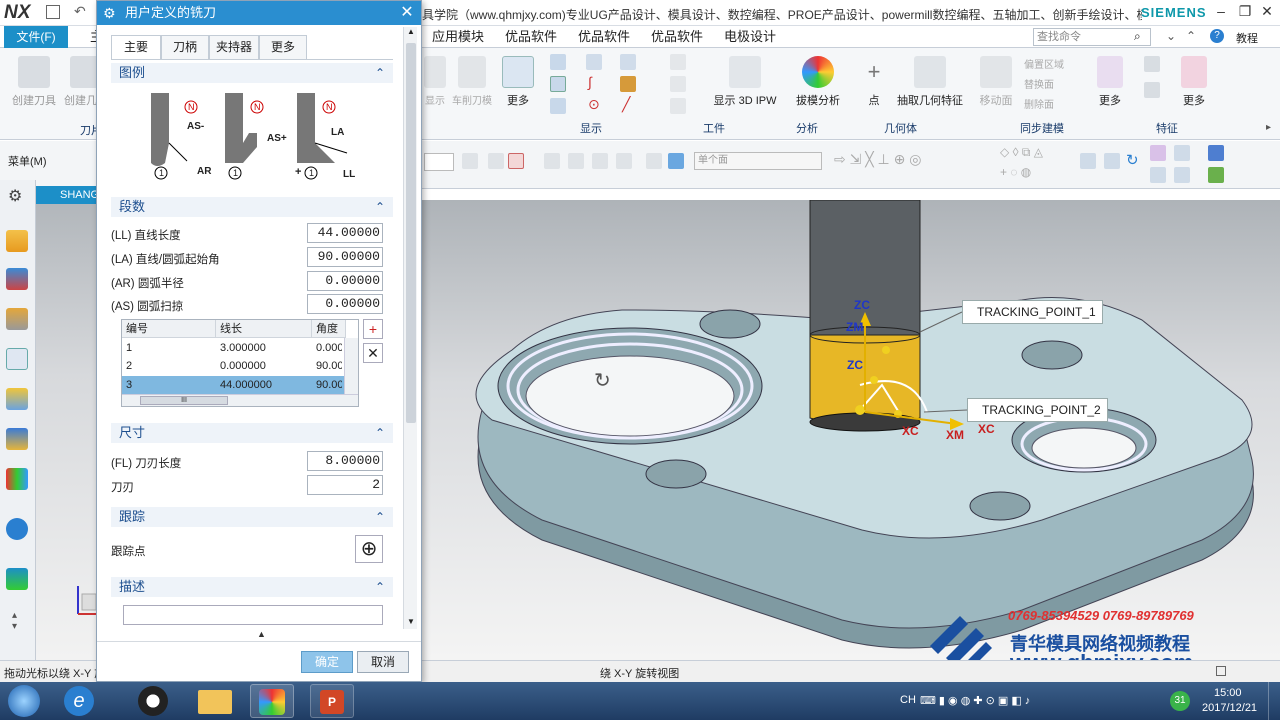 Image resolution: width=1280 pixels, height=720 pixels. What do you see at coordinates (169, 385) in the screenshot?
I see `table-cell: 3` at bounding box center [169, 385].